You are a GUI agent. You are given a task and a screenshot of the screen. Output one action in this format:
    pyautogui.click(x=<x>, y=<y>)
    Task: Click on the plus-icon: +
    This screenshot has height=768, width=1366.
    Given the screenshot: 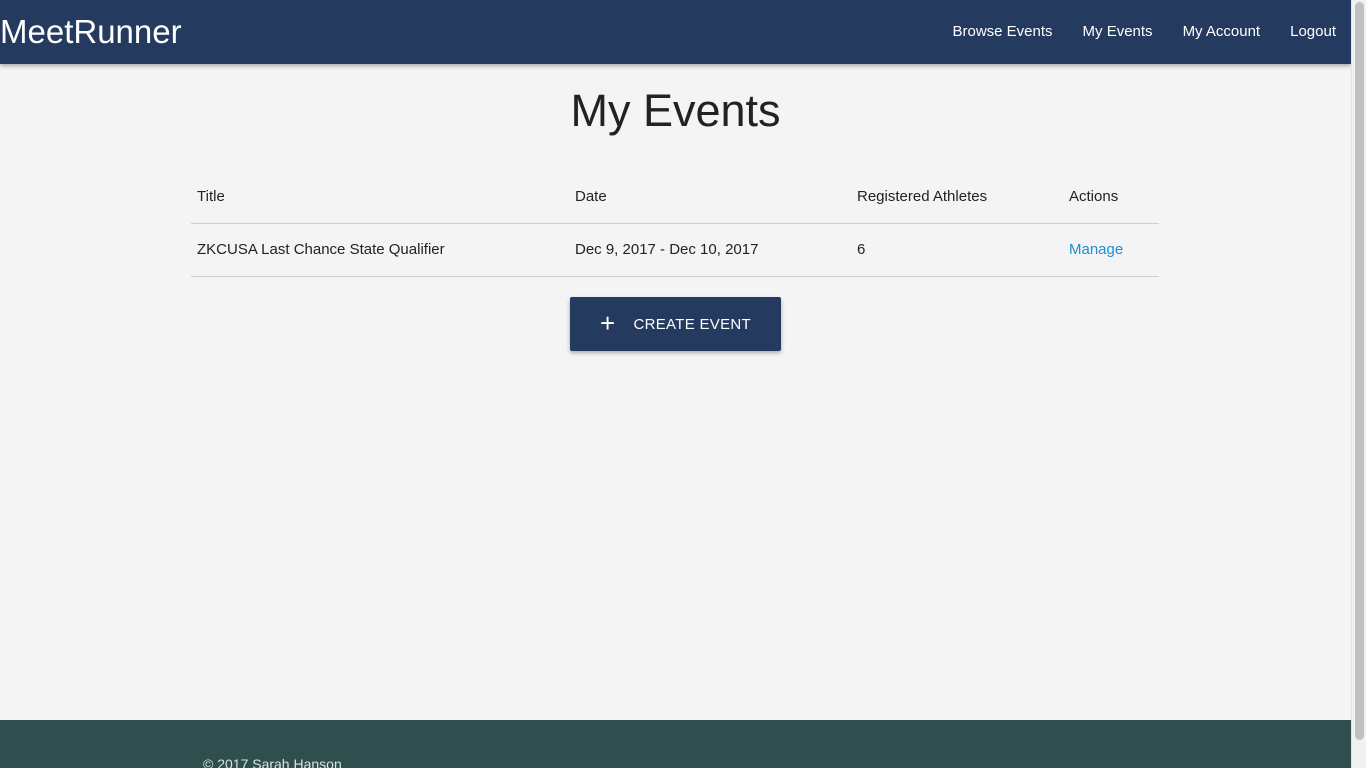 What is the action you would take?
    pyautogui.click(x=608, y=323)
    